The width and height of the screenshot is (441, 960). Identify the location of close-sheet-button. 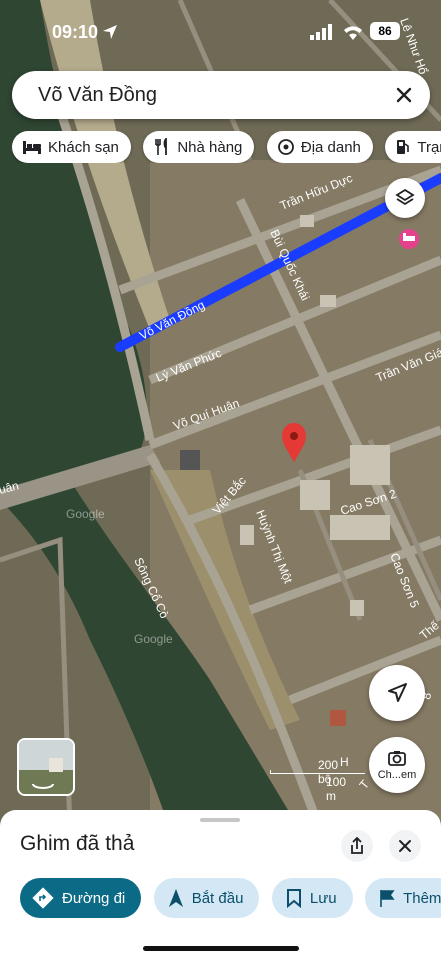
(405, 846).